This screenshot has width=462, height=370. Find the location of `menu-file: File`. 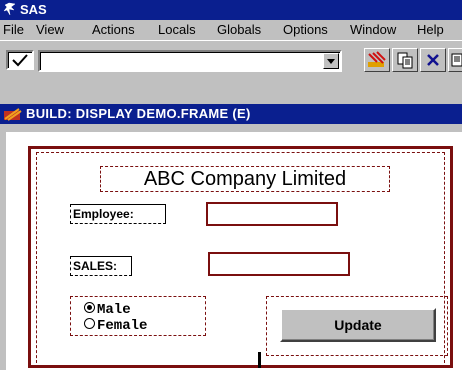

menu-file: File is located at coordinates (13, 30).